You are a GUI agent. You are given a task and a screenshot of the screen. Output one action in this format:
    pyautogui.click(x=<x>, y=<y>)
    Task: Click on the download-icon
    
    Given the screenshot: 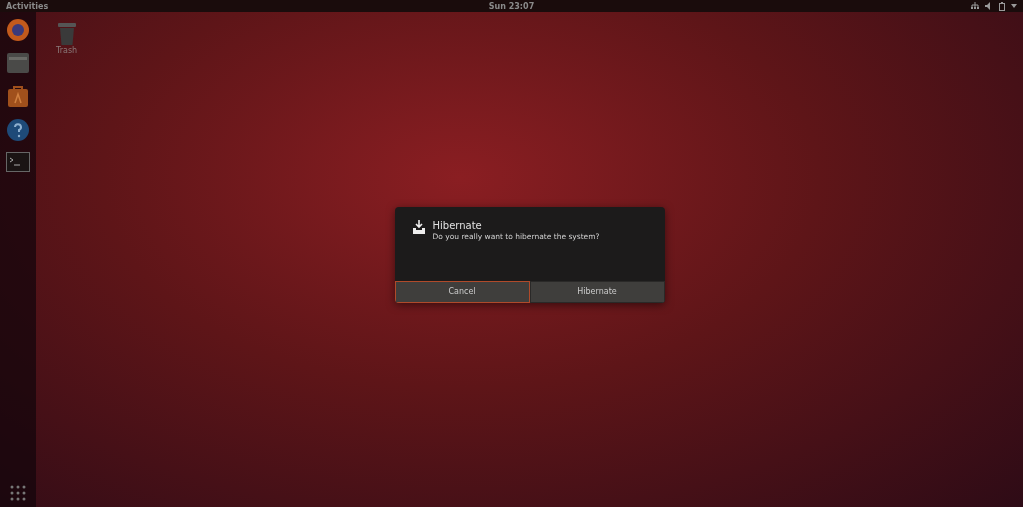 What is the action you would take?
    pyautogui.click(x=418, y=226)
    